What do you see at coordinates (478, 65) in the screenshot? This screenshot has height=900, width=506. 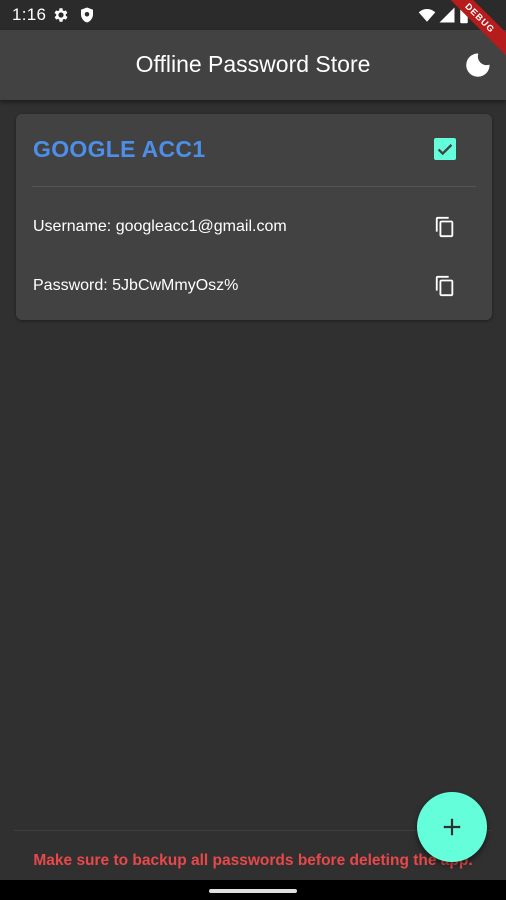 I see `moon-icon` at bounding box center [478, 65].